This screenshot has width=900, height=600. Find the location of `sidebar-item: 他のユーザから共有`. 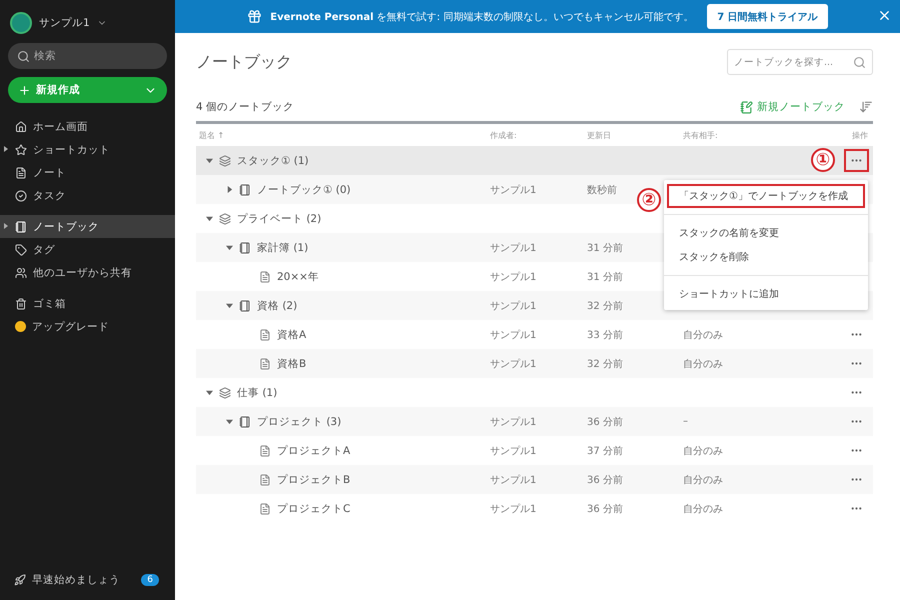

sidebar-item: 他のユーザから共有 is located at coordinates (87, 272).